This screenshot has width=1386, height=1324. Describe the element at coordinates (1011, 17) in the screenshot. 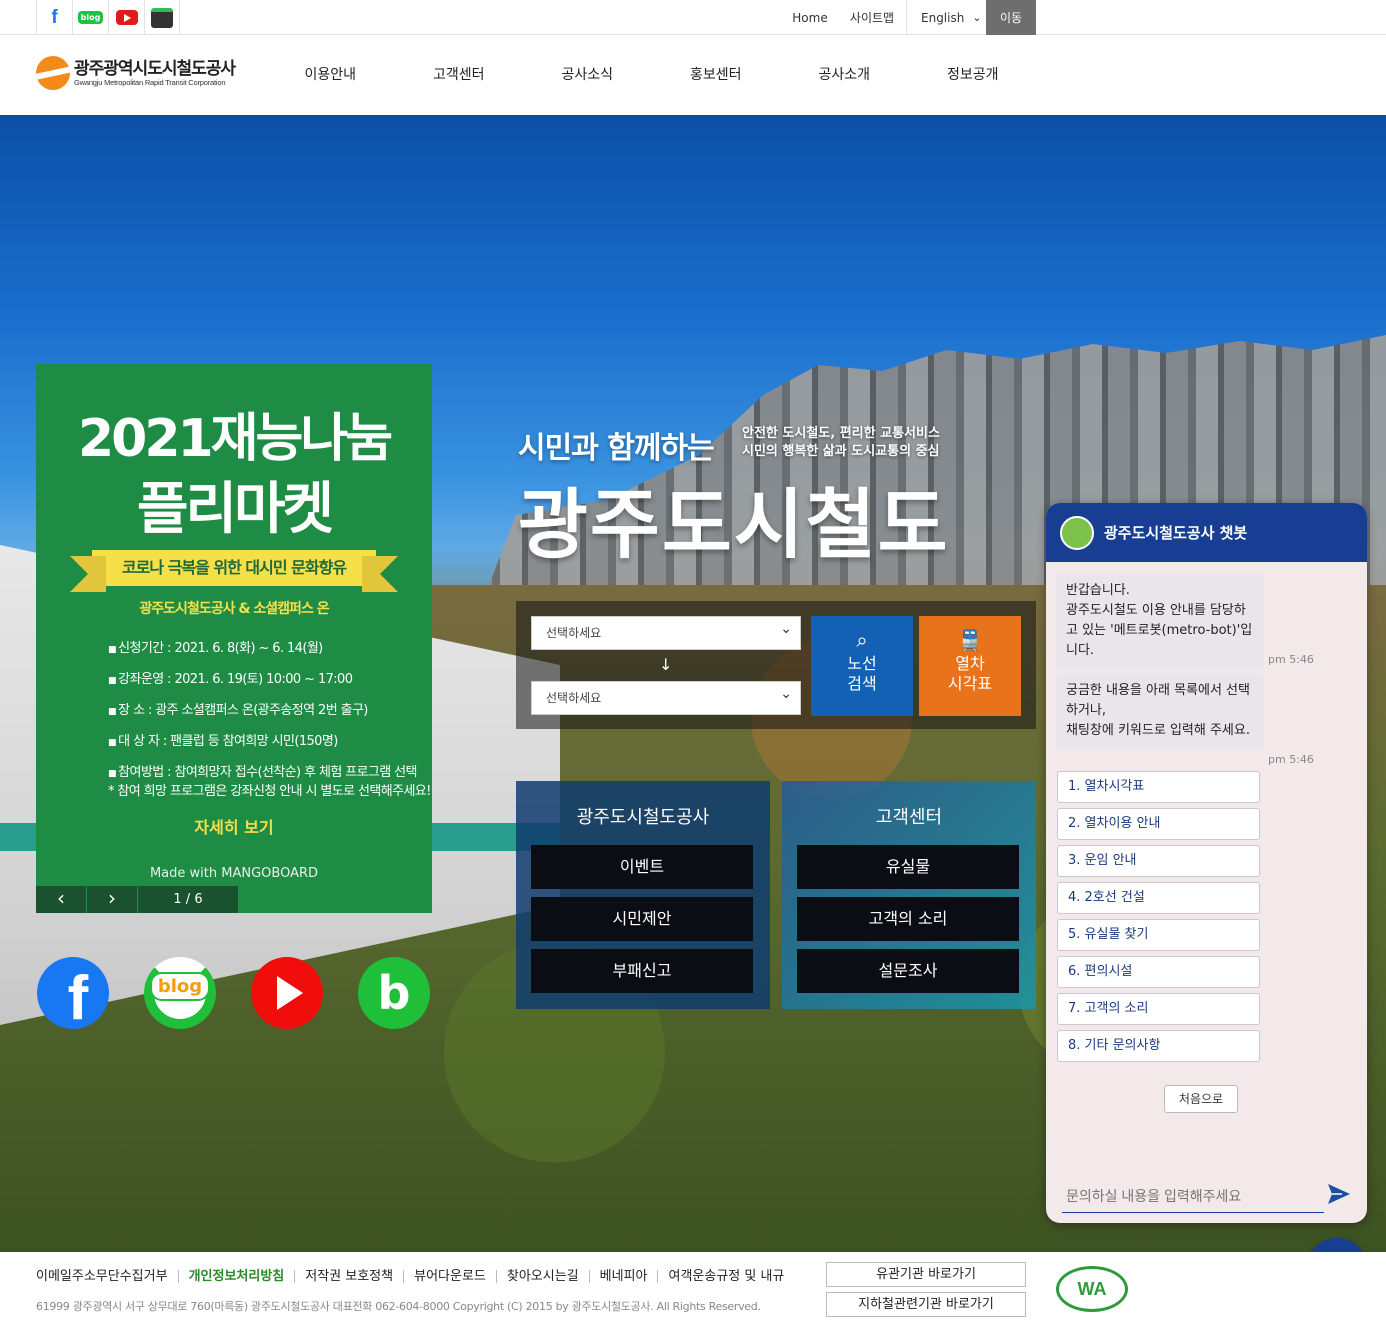

I see `language-go-button: 이동` at that location.